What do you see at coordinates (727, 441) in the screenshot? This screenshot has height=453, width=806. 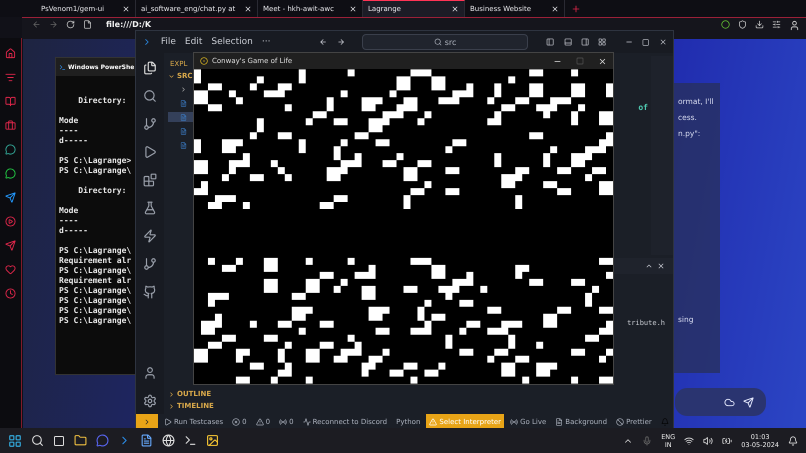 I see `battery-icon` at bounding box center [727, 441].